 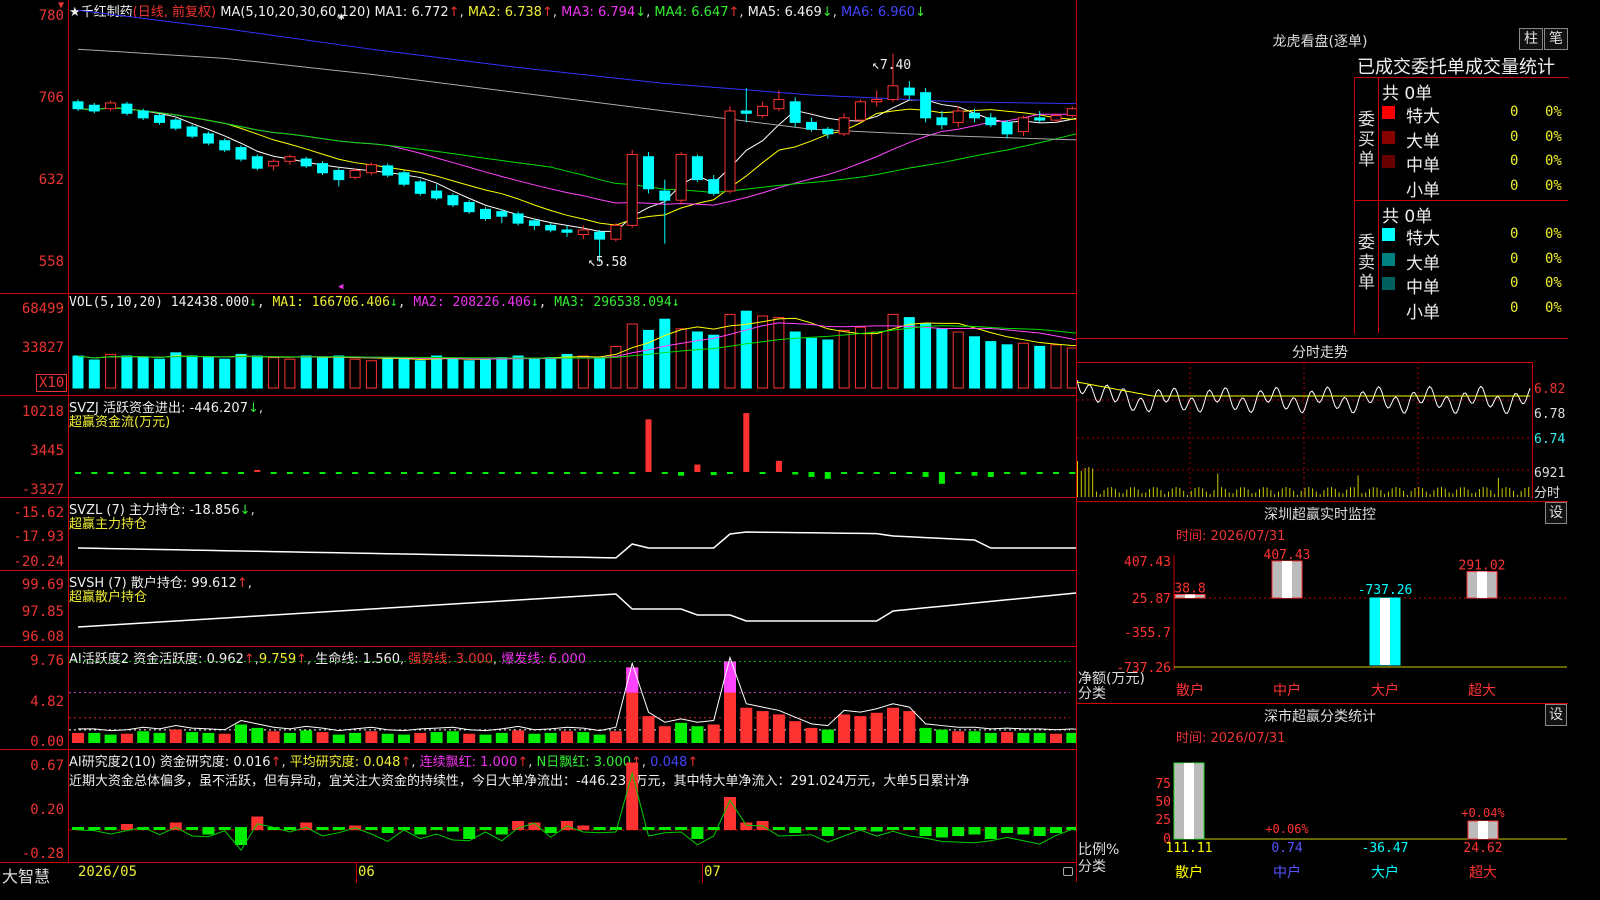 I want to click on buy-side-label: 委买单, so click(x=1366, y=140).